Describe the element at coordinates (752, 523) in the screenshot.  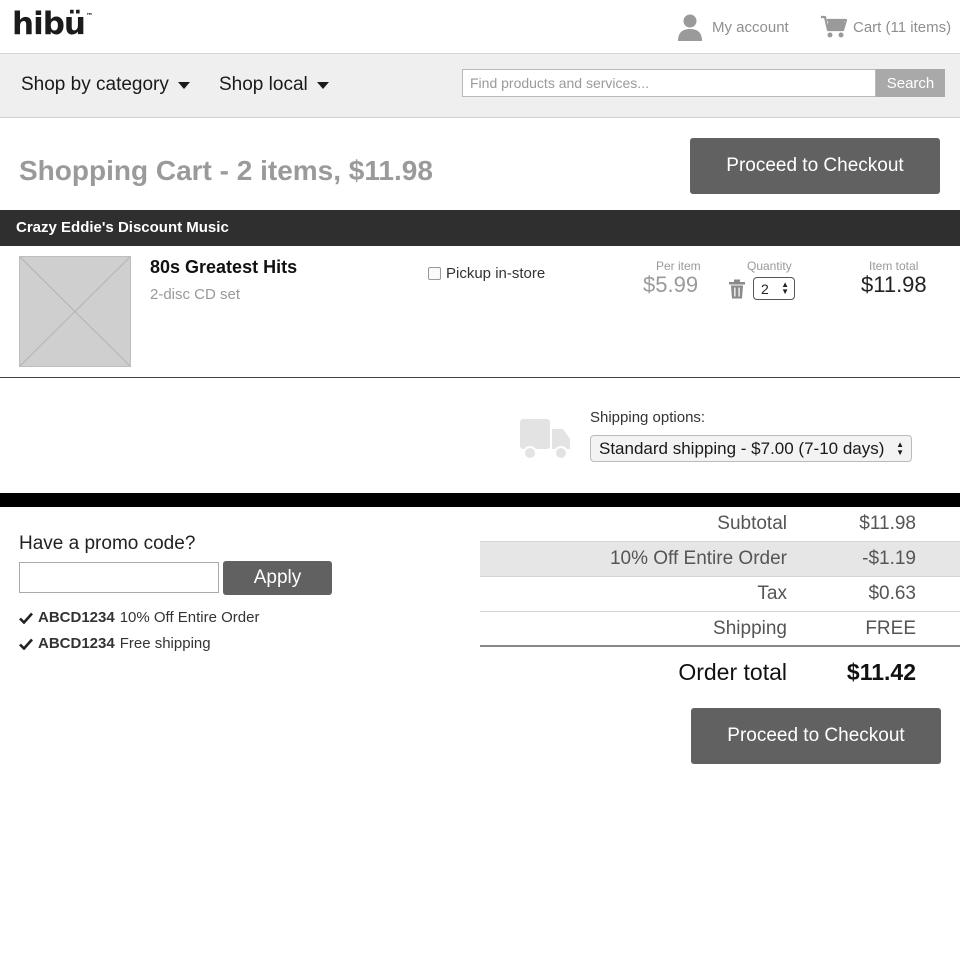
I see `summary-label: Subtotal` at that location.